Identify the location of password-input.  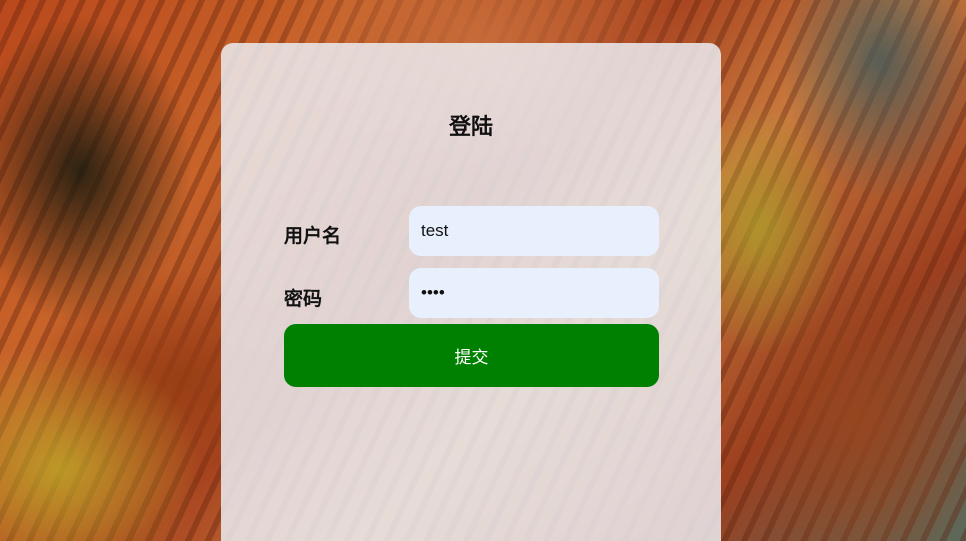
(534, 293).